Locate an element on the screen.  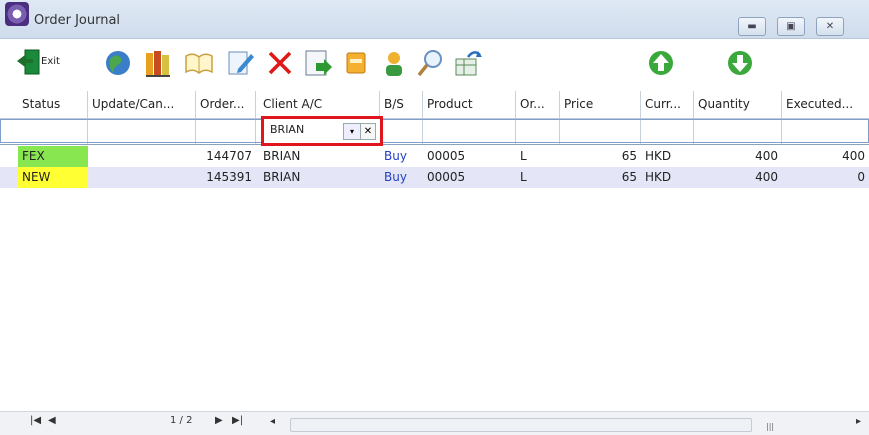
col-client-ac: Client A/C is located at coordinates (318, 104).